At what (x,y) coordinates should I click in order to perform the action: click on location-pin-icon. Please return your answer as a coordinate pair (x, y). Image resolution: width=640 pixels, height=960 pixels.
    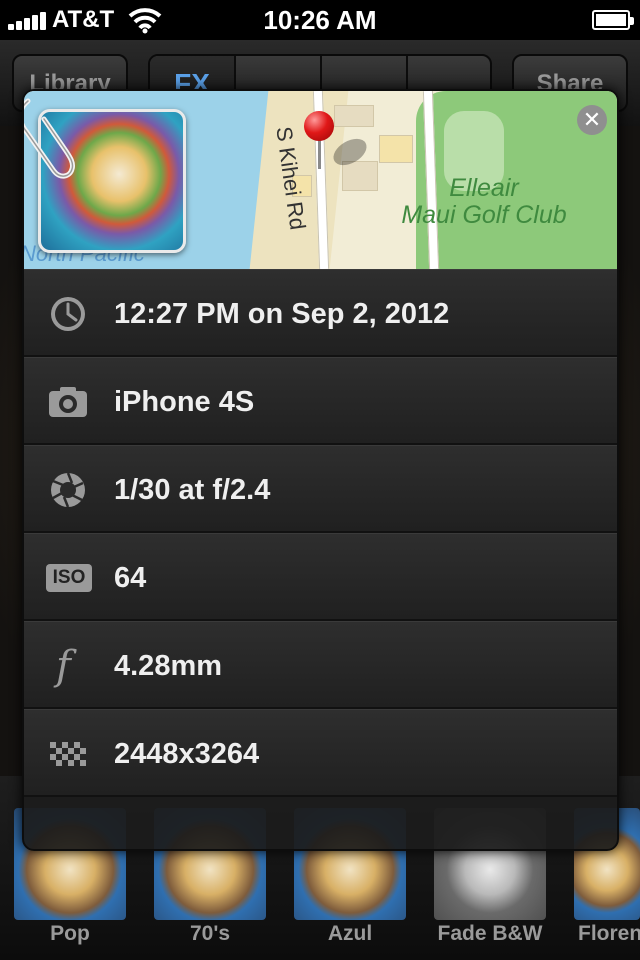
    Looking at the image, I should click on (319, 126).